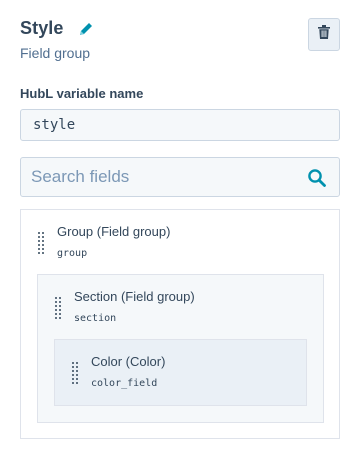 The image size is (357, 456). Describe the element at coordinates (134, 296) in the screenshot. I see `section-label: Section (Field group)` at that location.